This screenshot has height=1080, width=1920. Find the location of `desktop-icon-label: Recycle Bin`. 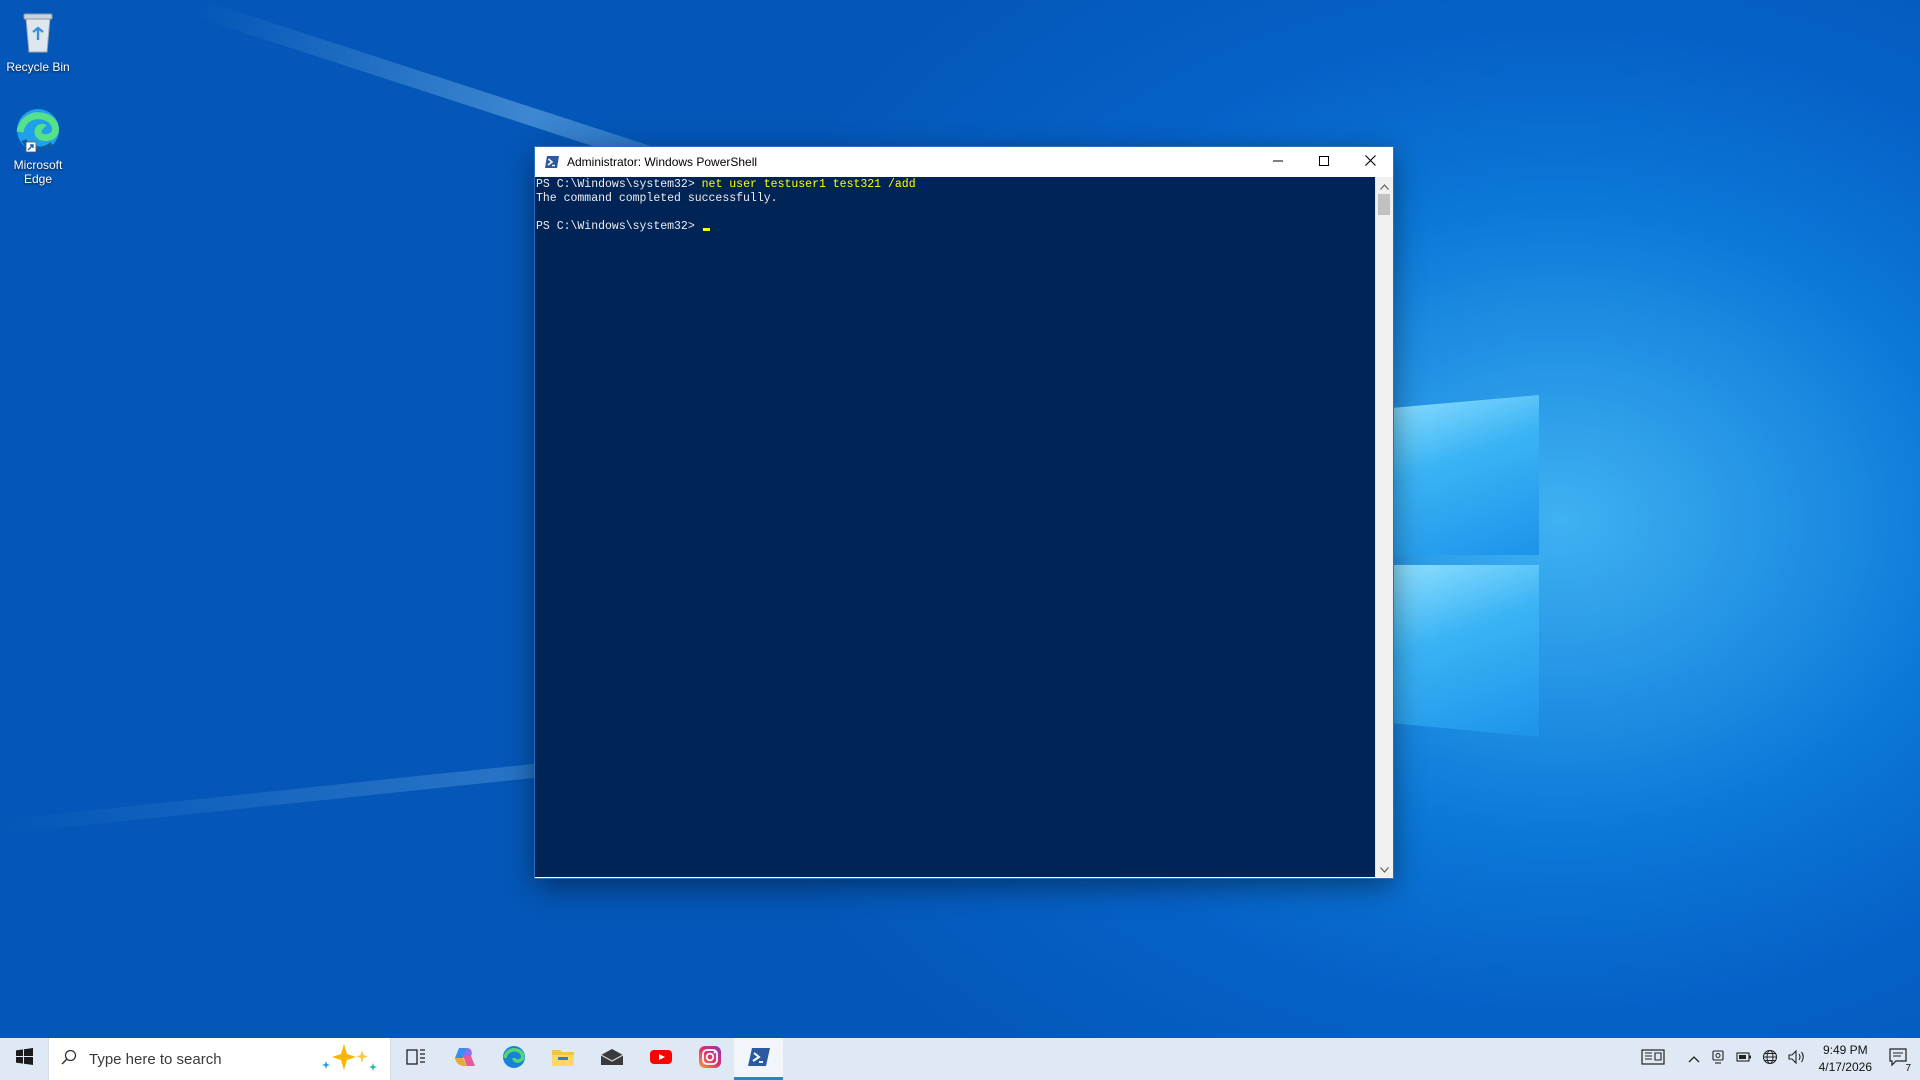

desktop-icon-label: Recycle Bin is located at coordinates (38, 67).